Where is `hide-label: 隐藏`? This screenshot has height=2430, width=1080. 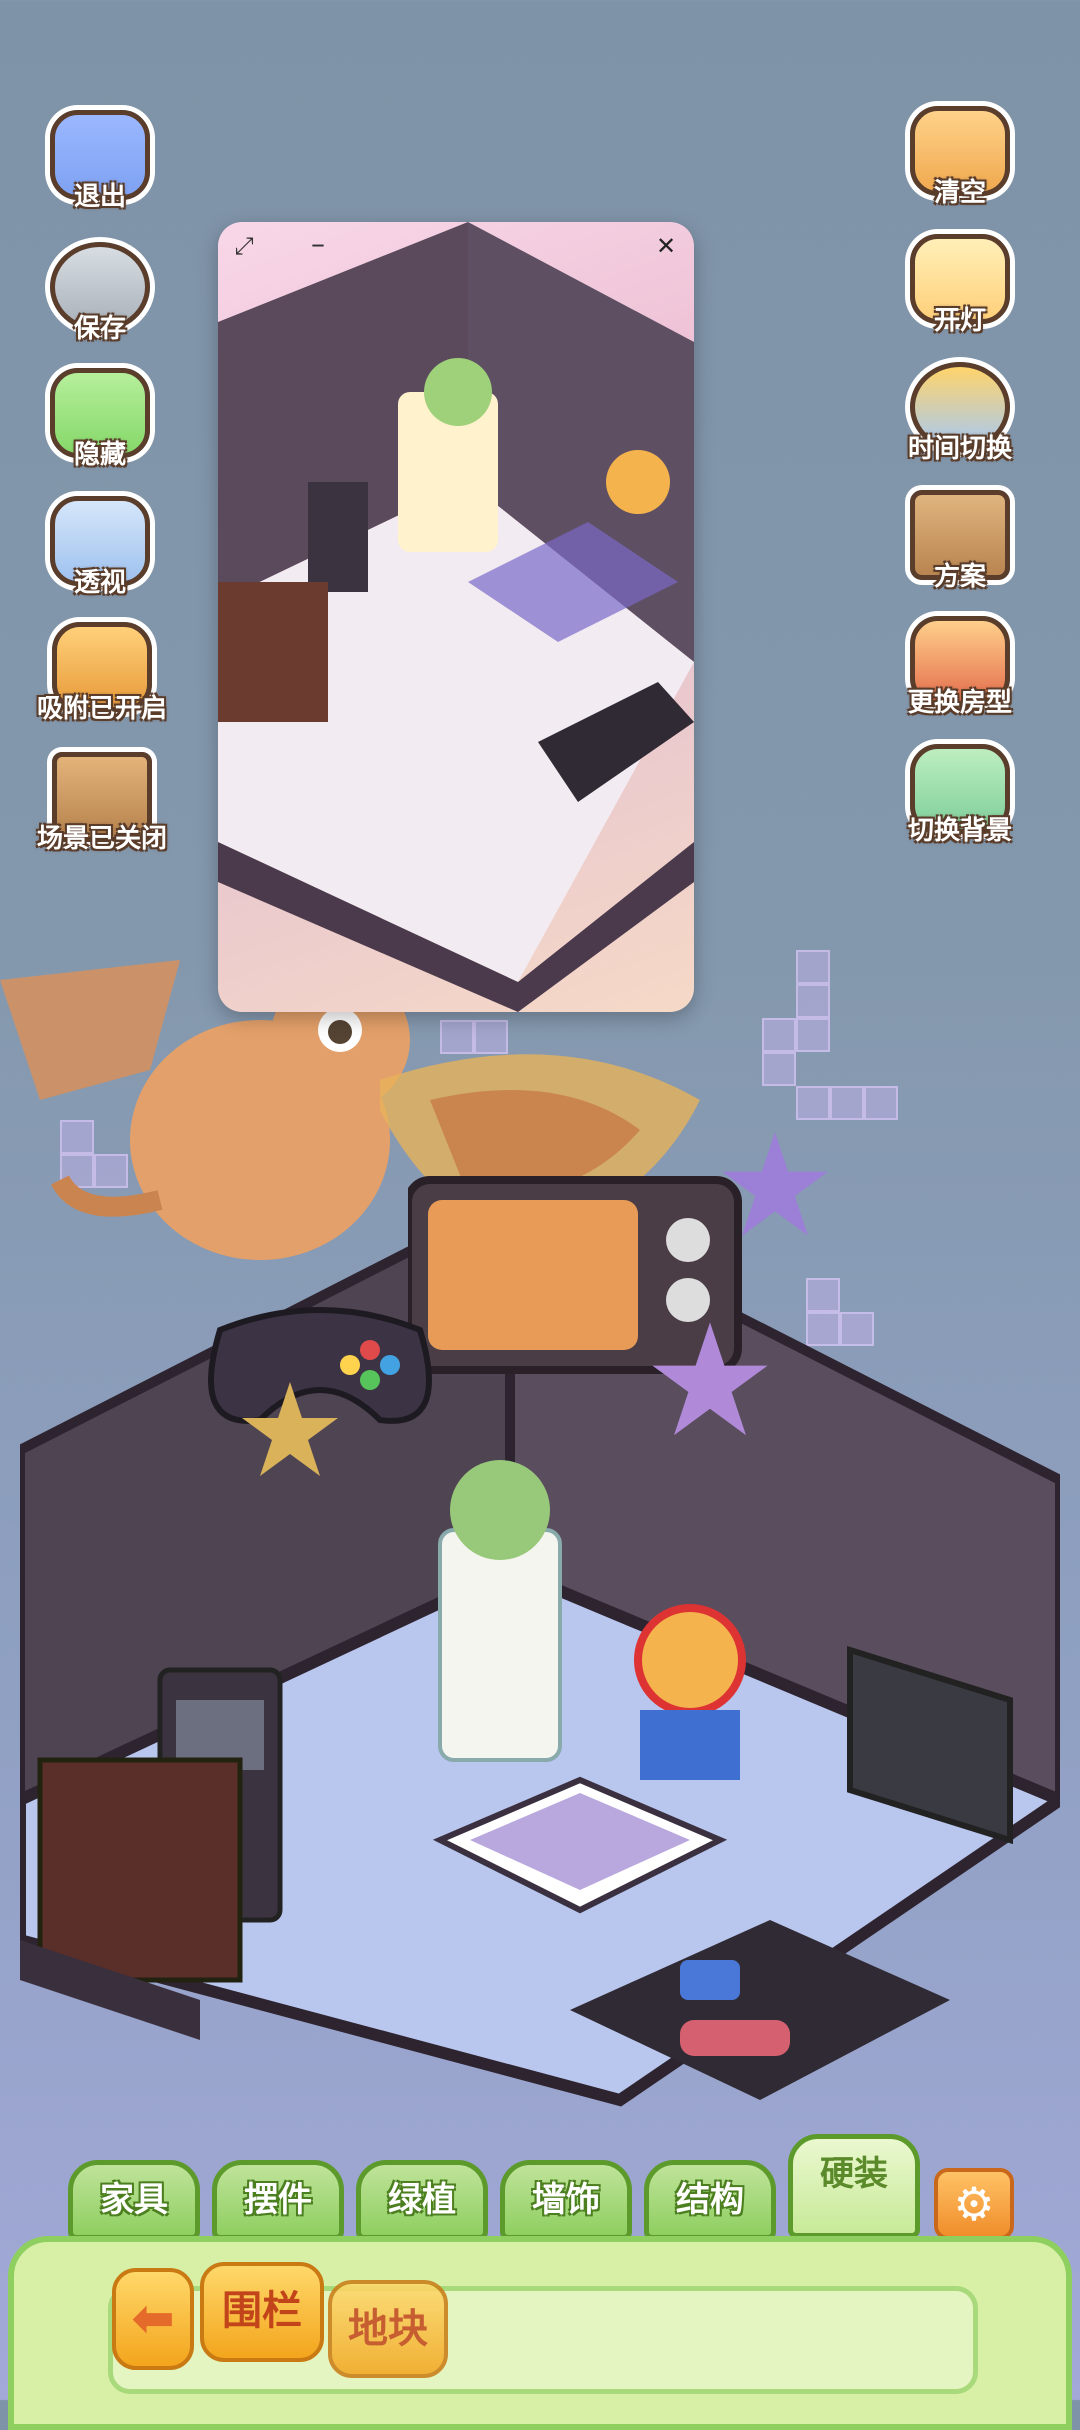 hide-label: 隐藏 is located at coordinates (99, 455).